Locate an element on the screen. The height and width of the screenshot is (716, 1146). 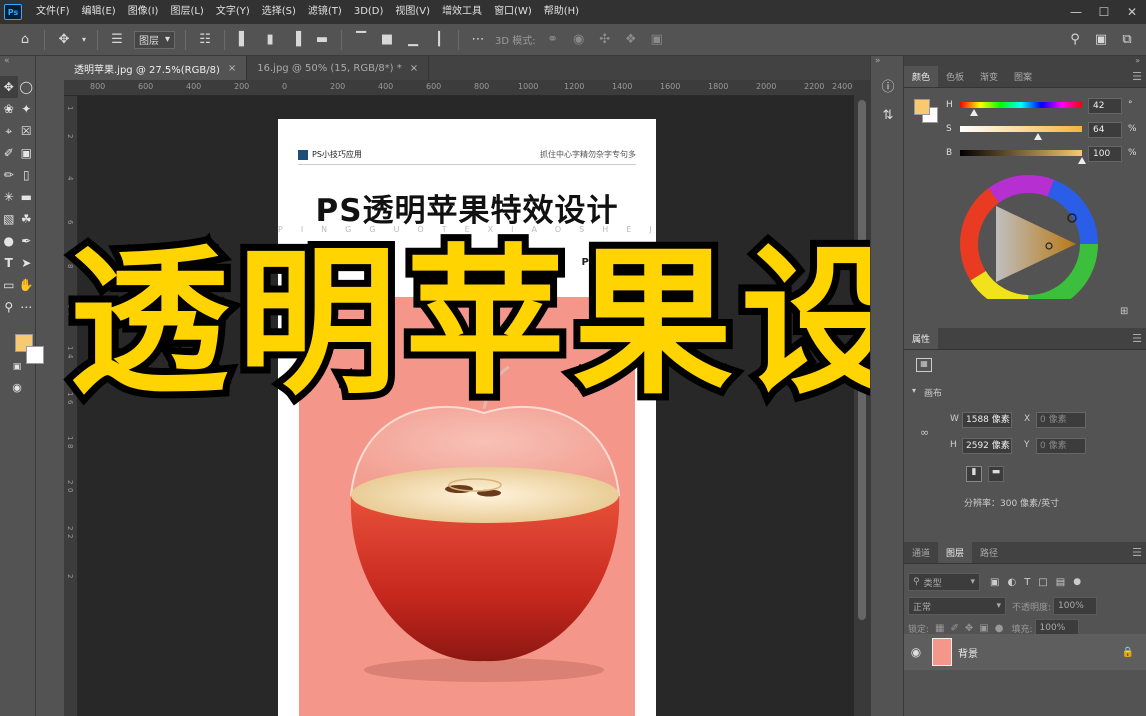
menu-view: 视图(V) is located at coordinates (412, 12).